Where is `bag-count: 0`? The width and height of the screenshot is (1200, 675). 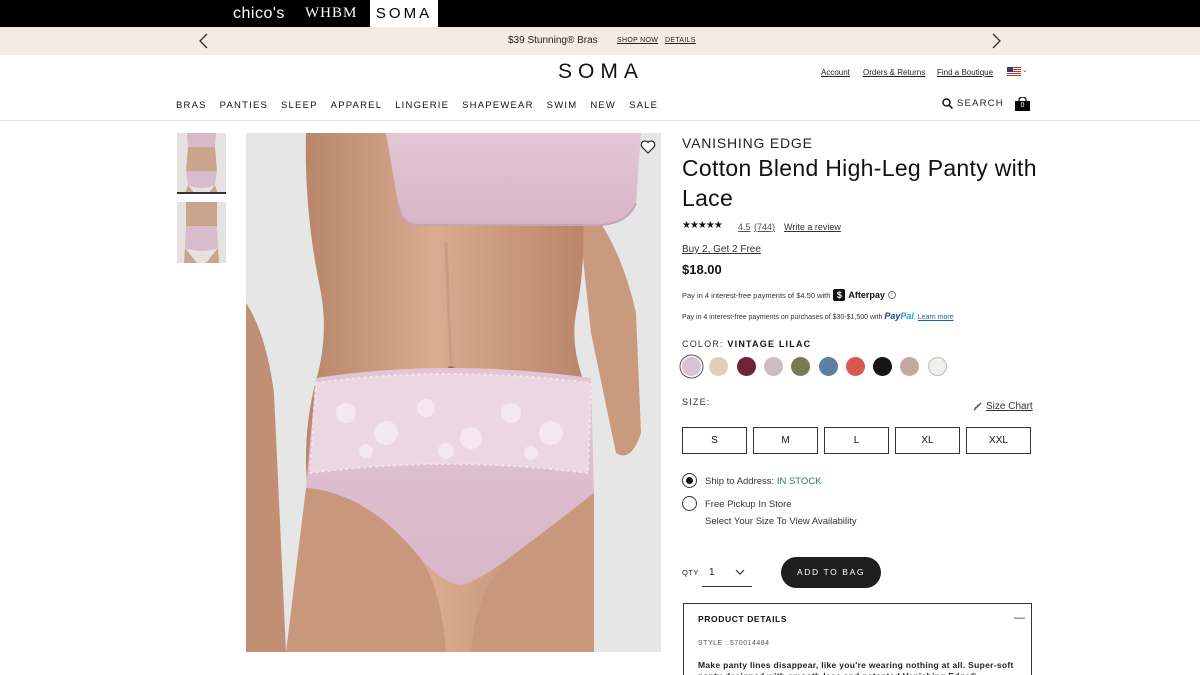
bag-count: 0 is located at coordinates (1022, 106).